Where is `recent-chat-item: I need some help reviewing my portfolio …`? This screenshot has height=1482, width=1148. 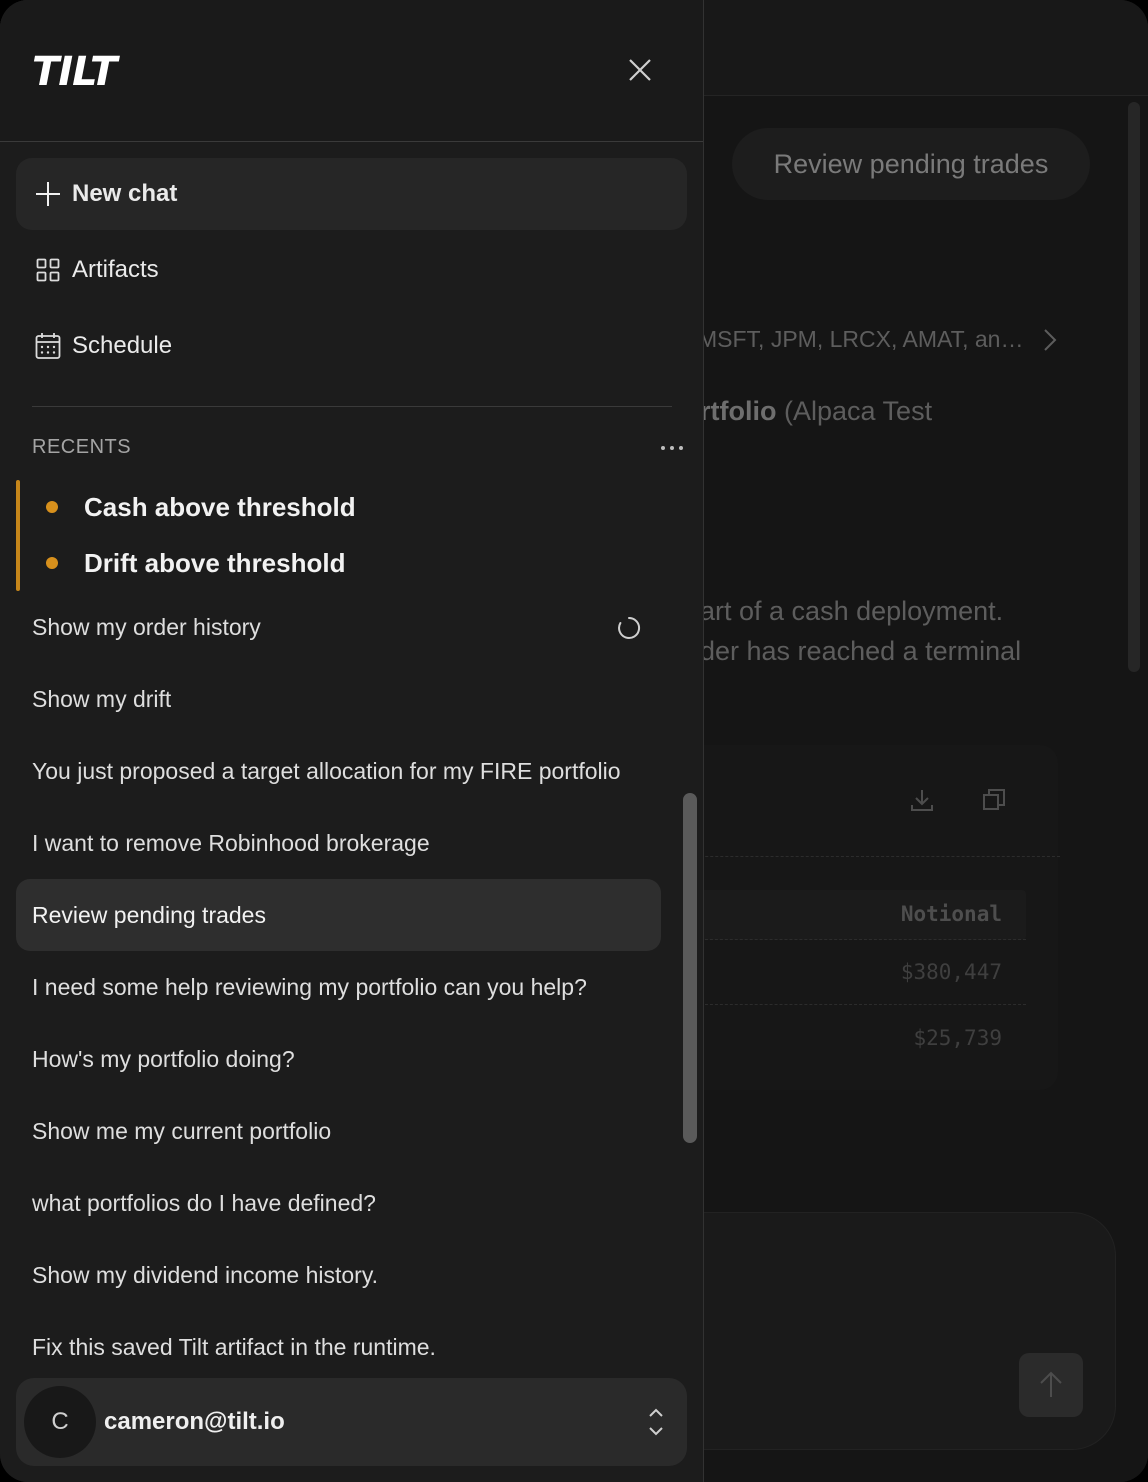 recent-chat-item: I need some help reviewing my portfolio … is located at coordinates (338, 987).